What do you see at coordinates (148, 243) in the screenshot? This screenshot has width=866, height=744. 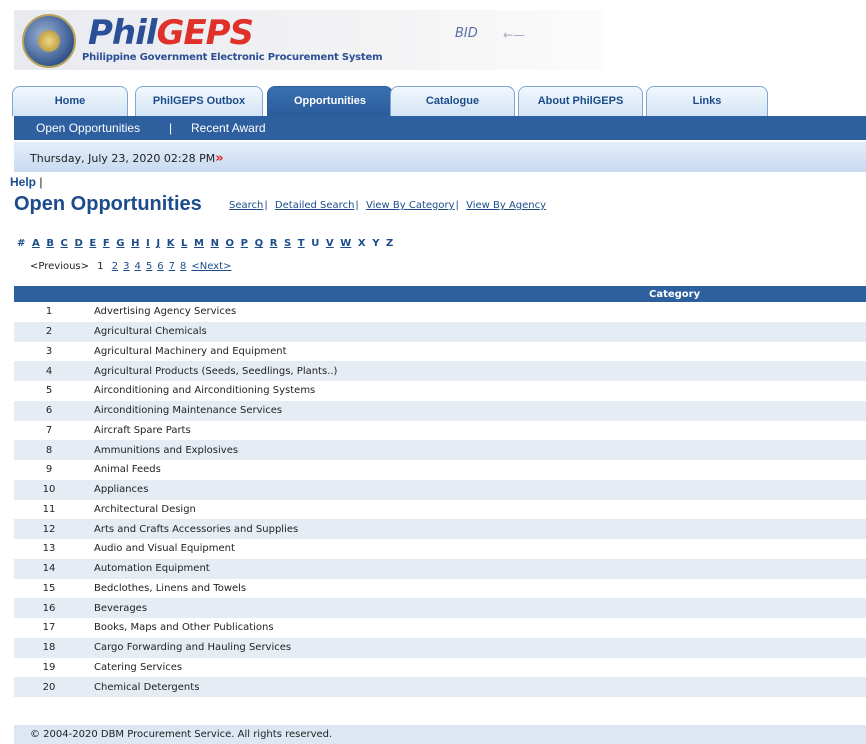 I see `alpha-link-i: I` at bounding box center [148, 243].